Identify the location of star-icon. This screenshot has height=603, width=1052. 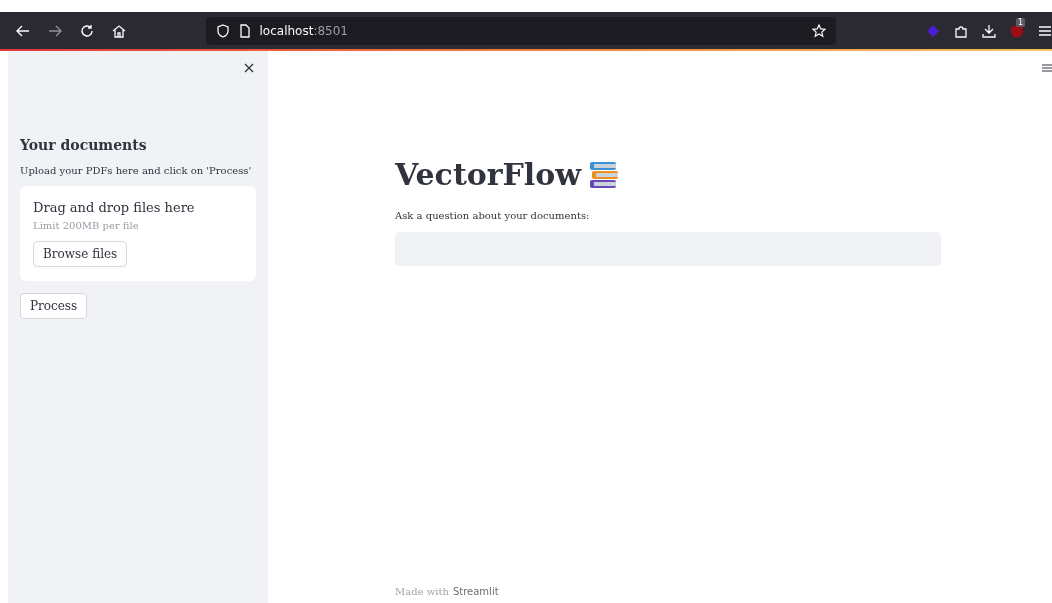
(819, 30).